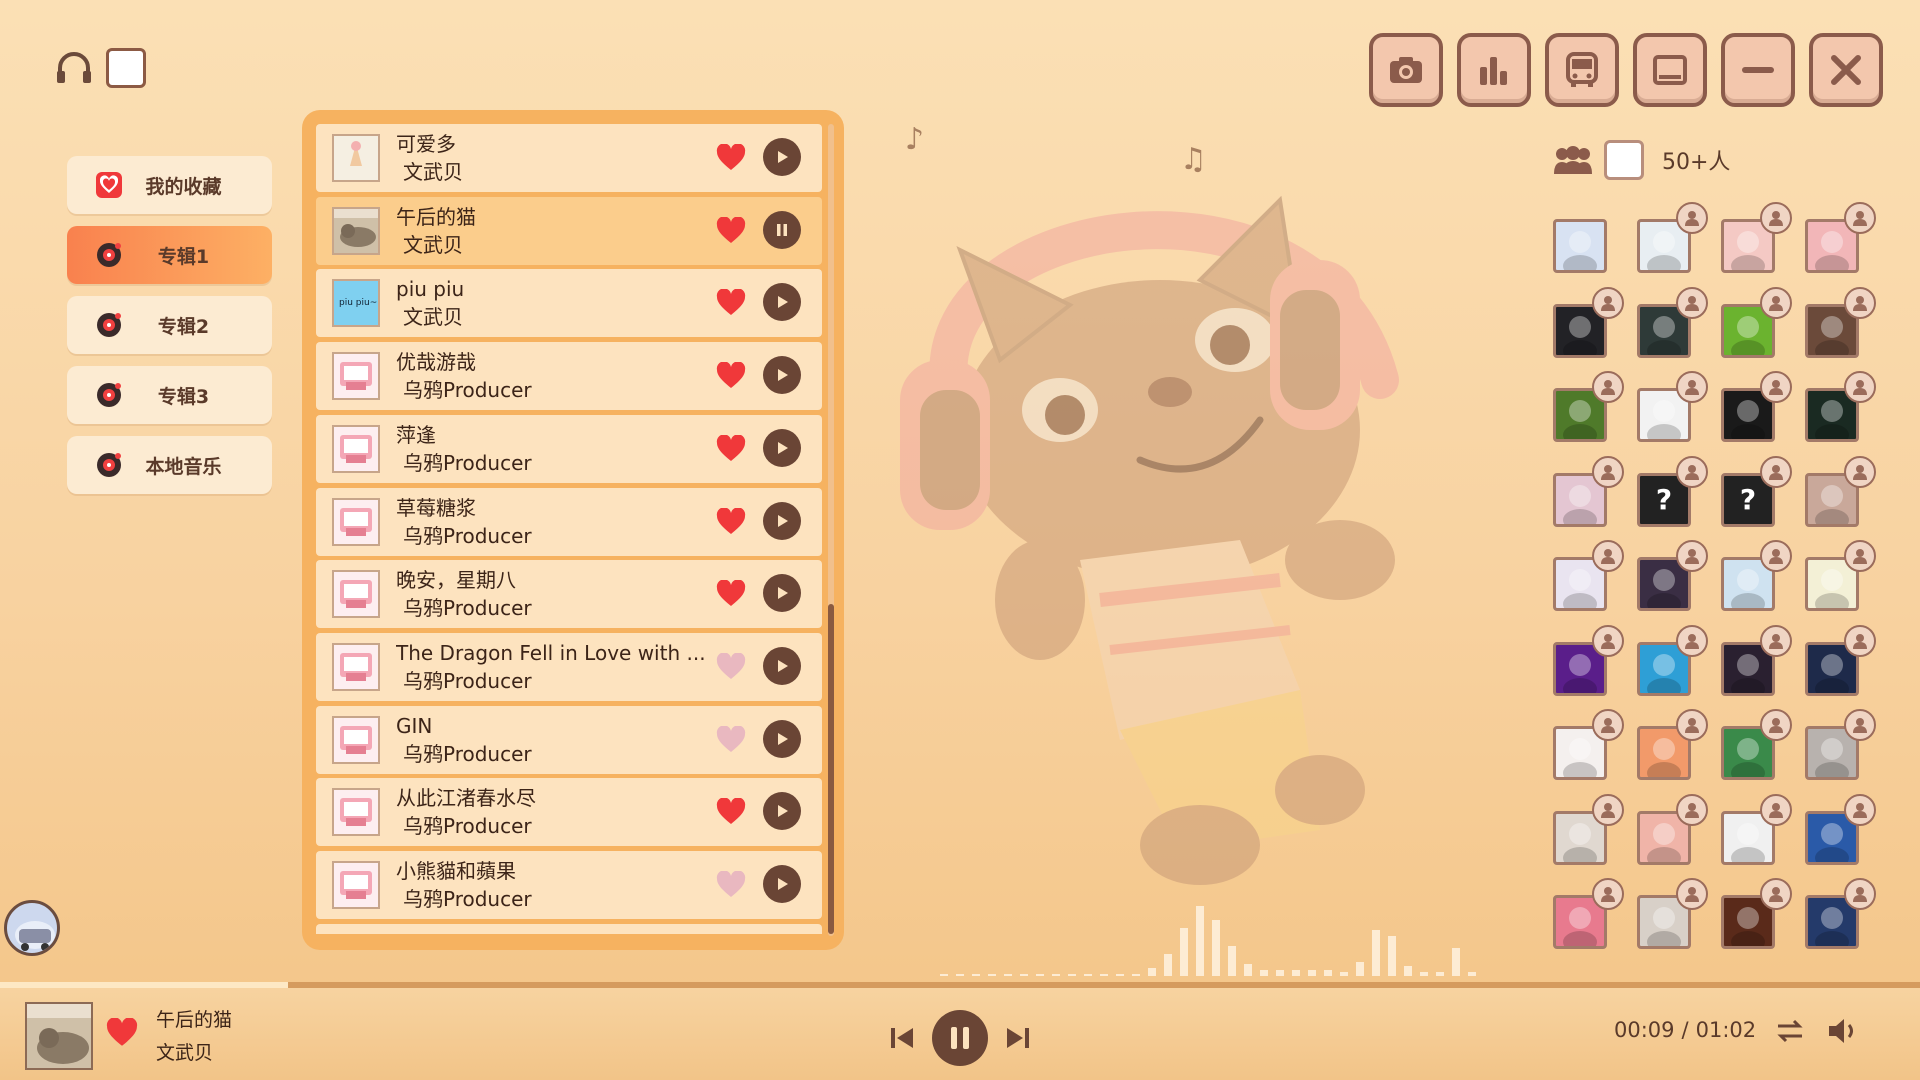  I want to click on sidebar-item-1: 专辑1, so click(169, 255).